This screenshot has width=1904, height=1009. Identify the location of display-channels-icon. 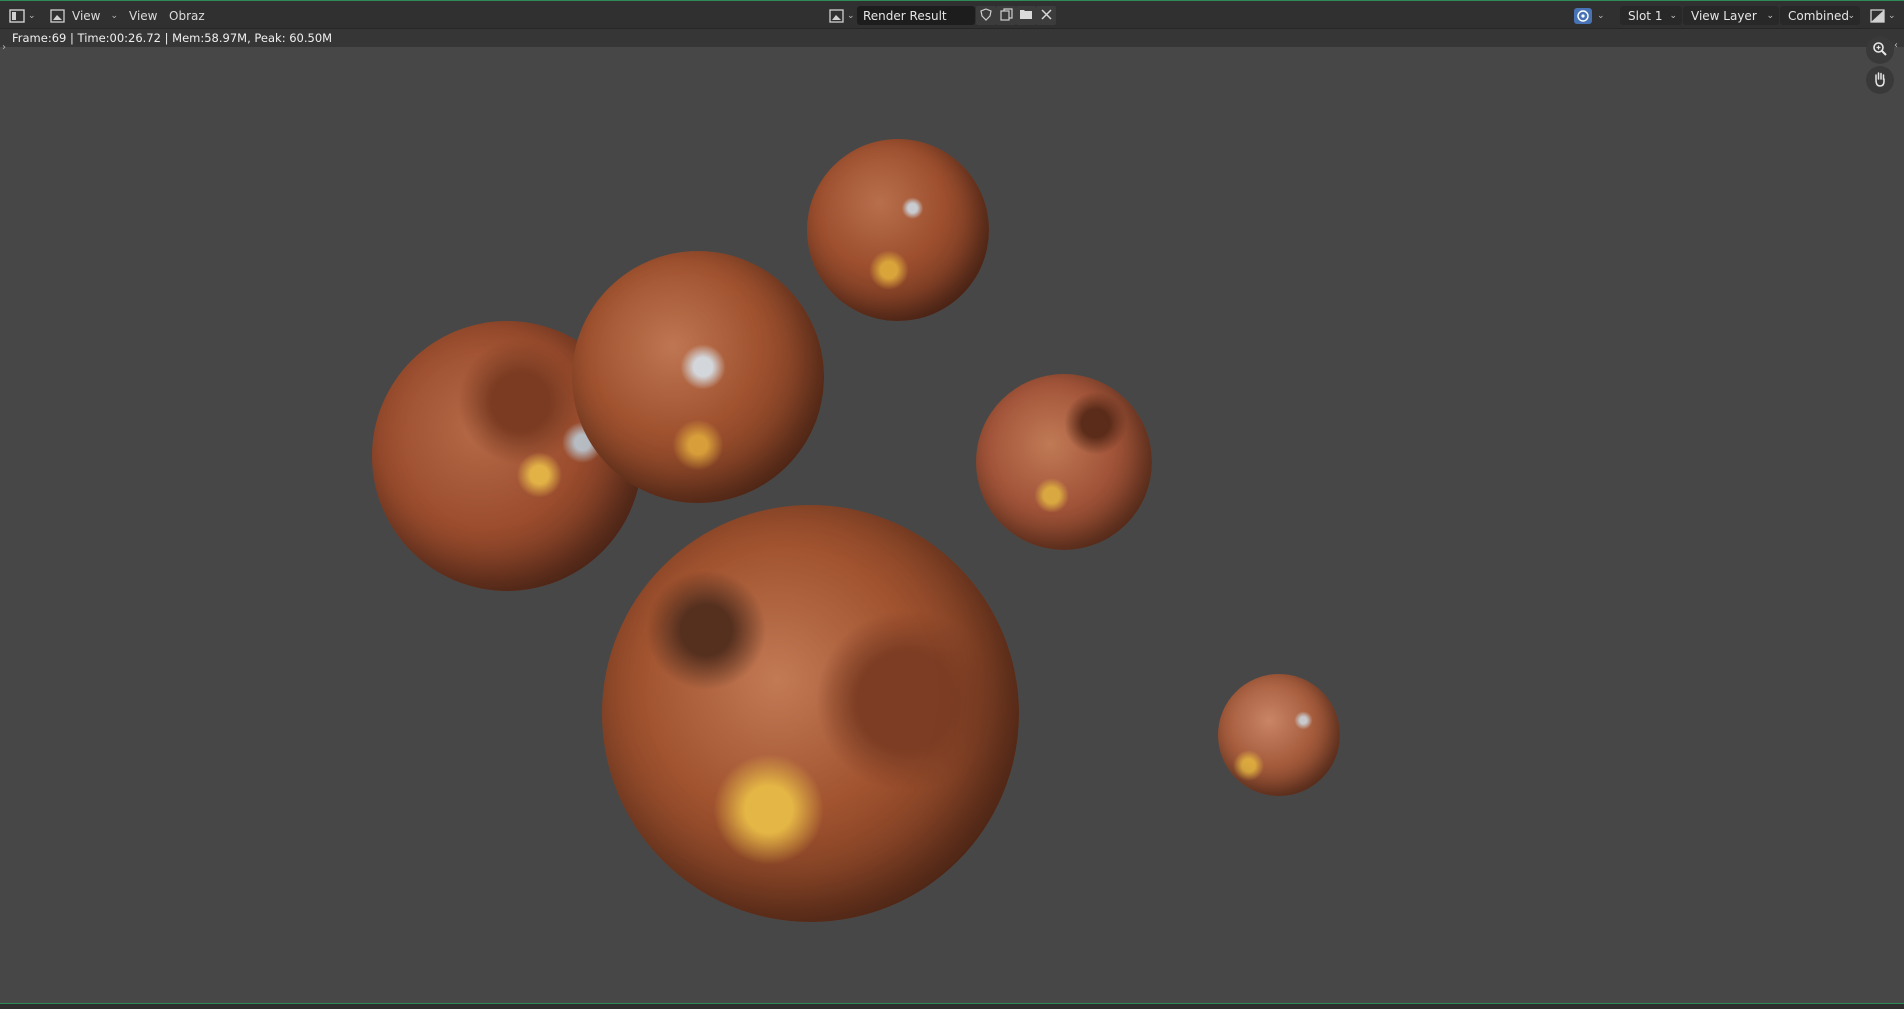
(1877, 16).